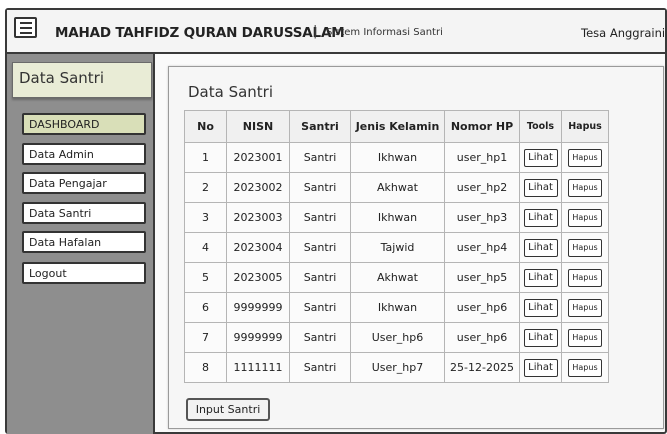 Image resolution: width=667 pixels, height=434 pixels. Describe the element at coordinates (82, 80) in the screenshot. I see `sidebar-title: Data Santri` at that location.